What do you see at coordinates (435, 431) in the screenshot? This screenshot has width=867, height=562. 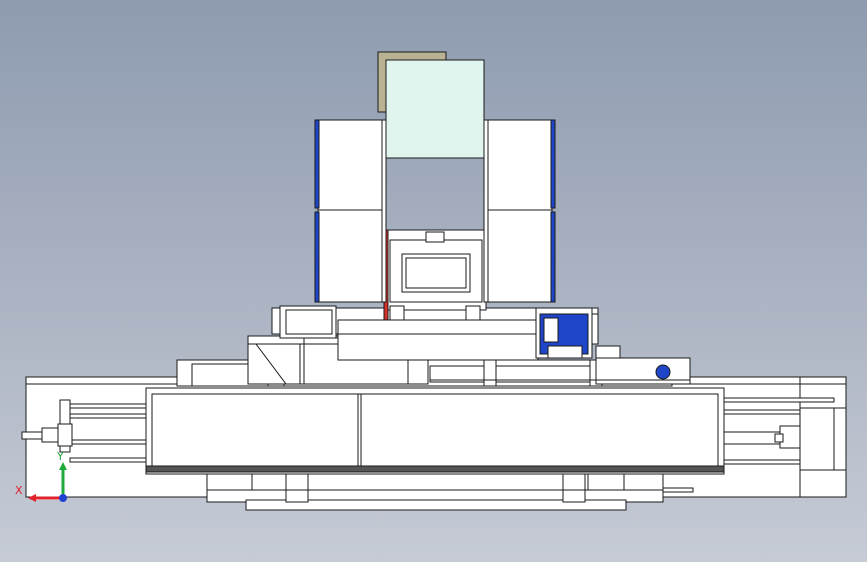 I see `main-frame` at bounding box center [435, 431].